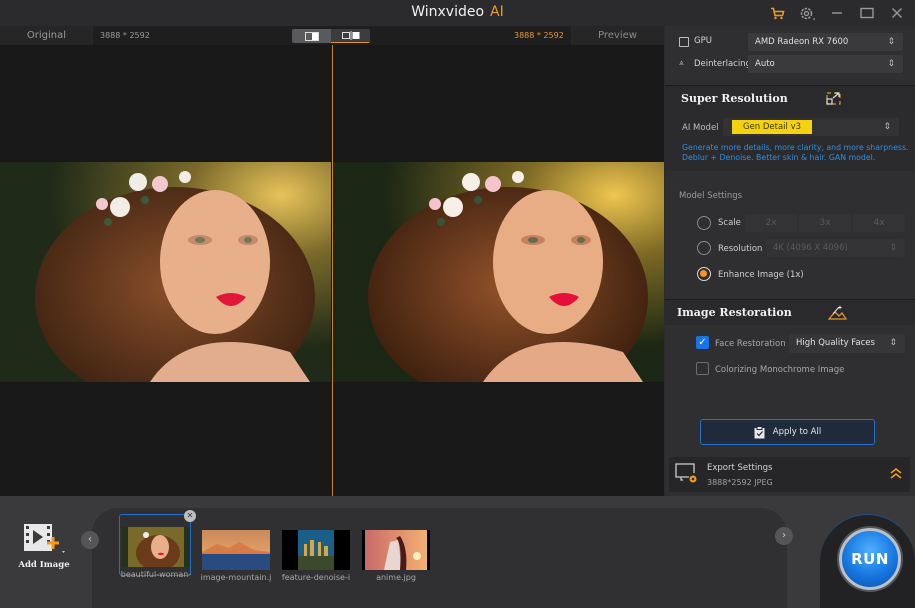  What do you see at coordinates (897, 13) in the screenshot?
I see `close-icon` at bounding box center [897, 13].